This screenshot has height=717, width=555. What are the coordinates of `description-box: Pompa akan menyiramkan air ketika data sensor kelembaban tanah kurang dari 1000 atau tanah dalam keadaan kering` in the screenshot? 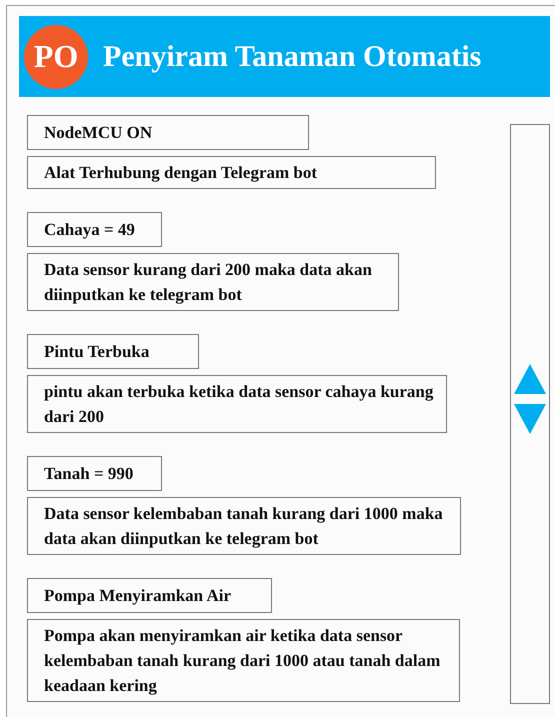 It's located at (243, 660).